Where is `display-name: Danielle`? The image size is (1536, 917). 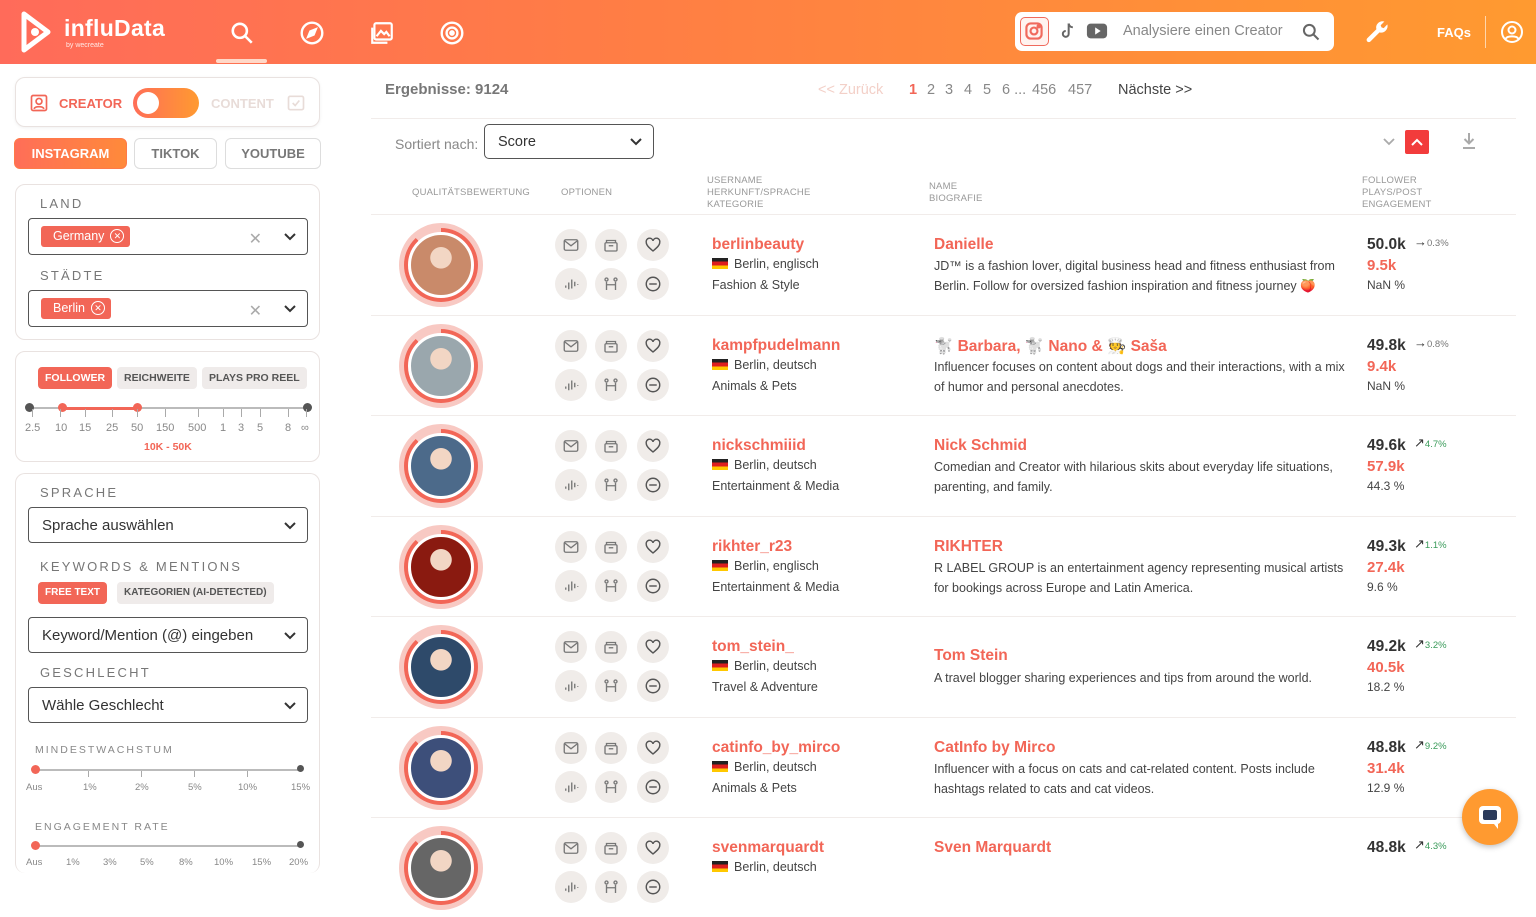 display-name: Danielle is located at coordinates (963, 245).